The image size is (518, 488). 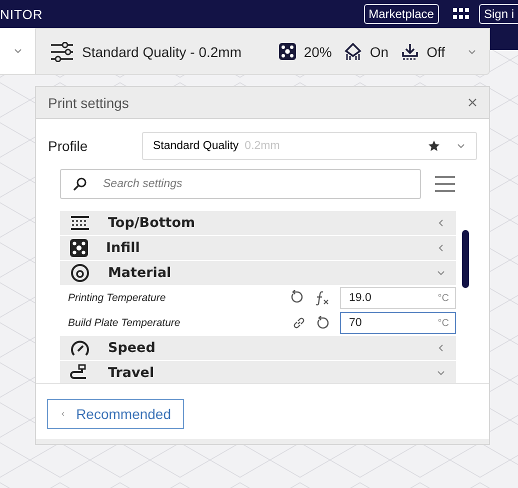 I want to click on scrollbar-thumb, so click(x=465, y=259).